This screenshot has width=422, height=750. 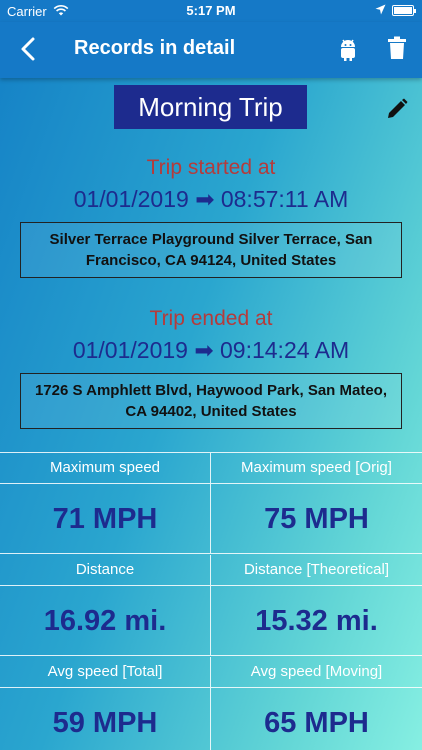 What do you see at coordinates (105, 621) in the screenshot?
I see `stat-value: 16.92 mi.` at bounding box center [105, 621].